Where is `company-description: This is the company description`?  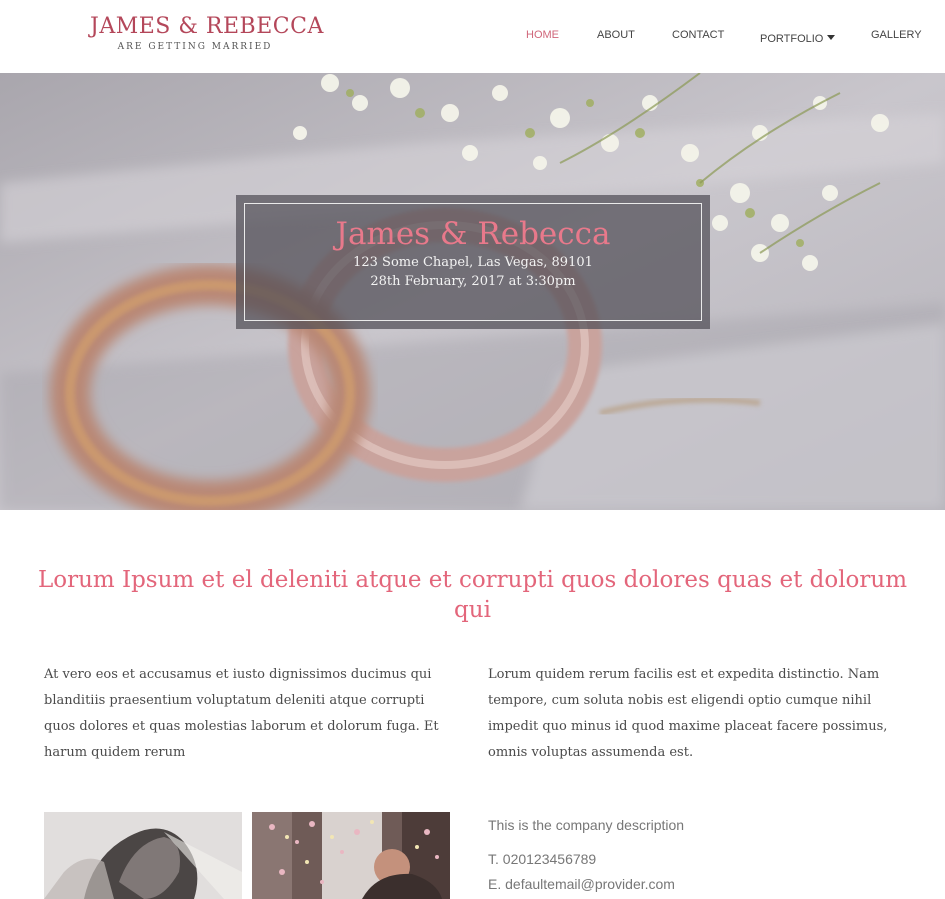
company-description: This is the company description is located at coordinates (586, 825).